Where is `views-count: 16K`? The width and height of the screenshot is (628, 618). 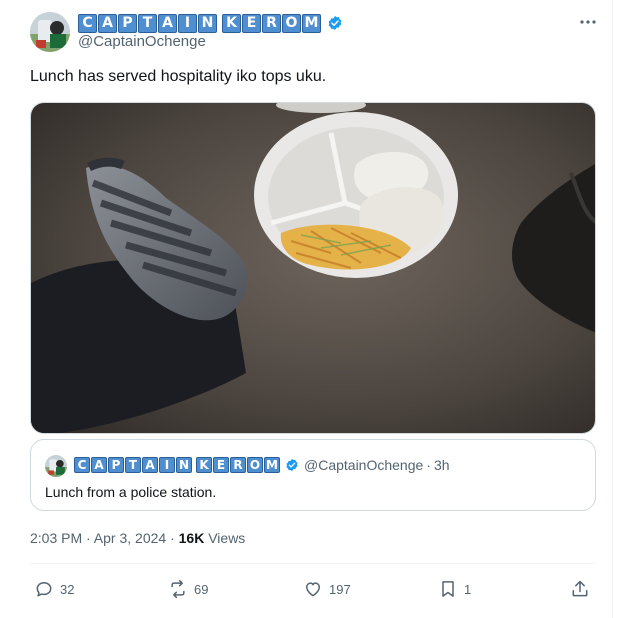 views-count: 16K is located at coordinates (191, 538).